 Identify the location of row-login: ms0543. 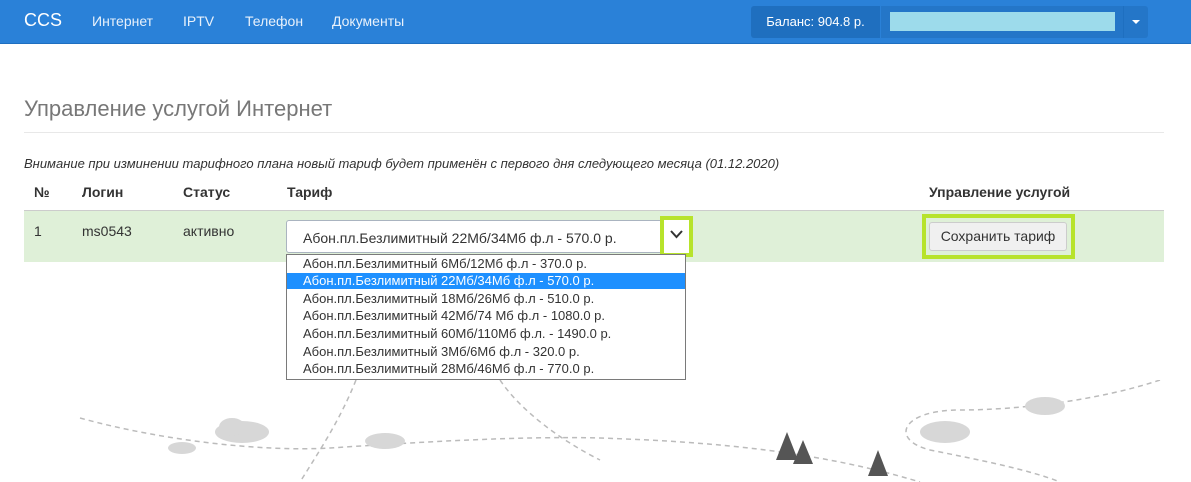
(107, 231).